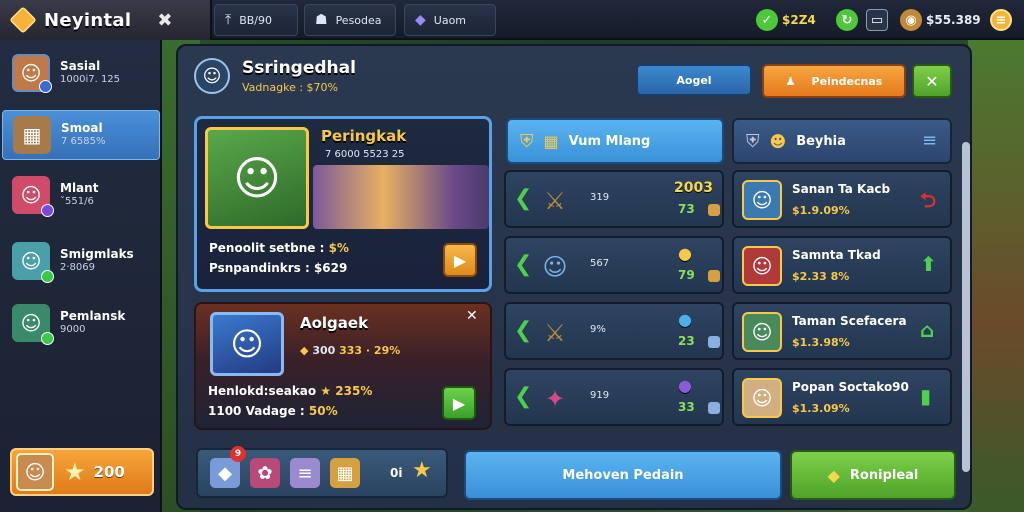 The height and width of the screenshot is (512, 1024). Describe the element at coordinates (685, 385) in the screenshot. I see `purple-orb-icon: ●` at that location.